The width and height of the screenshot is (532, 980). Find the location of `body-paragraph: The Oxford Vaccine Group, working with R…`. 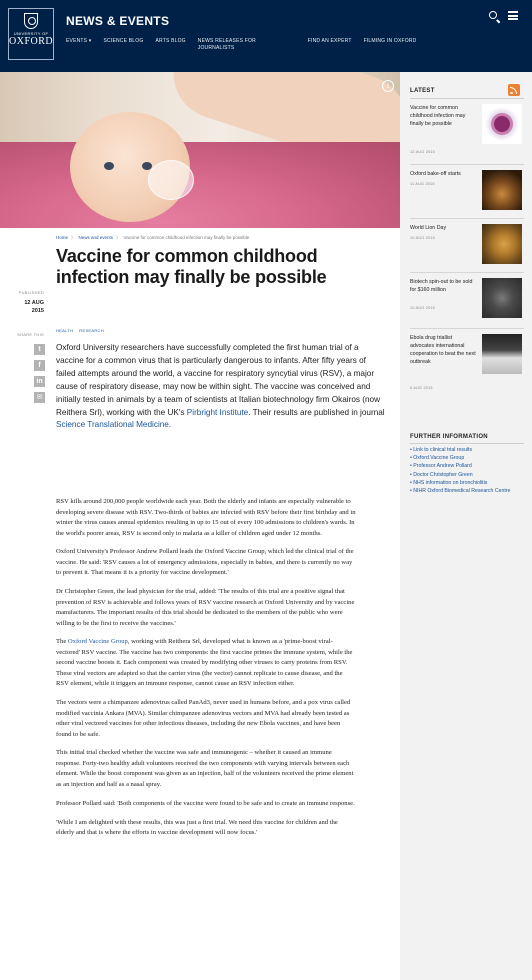

body-paragraph: The Oxford Vaccine Group, working with R… is located at coordinates (206, 663).